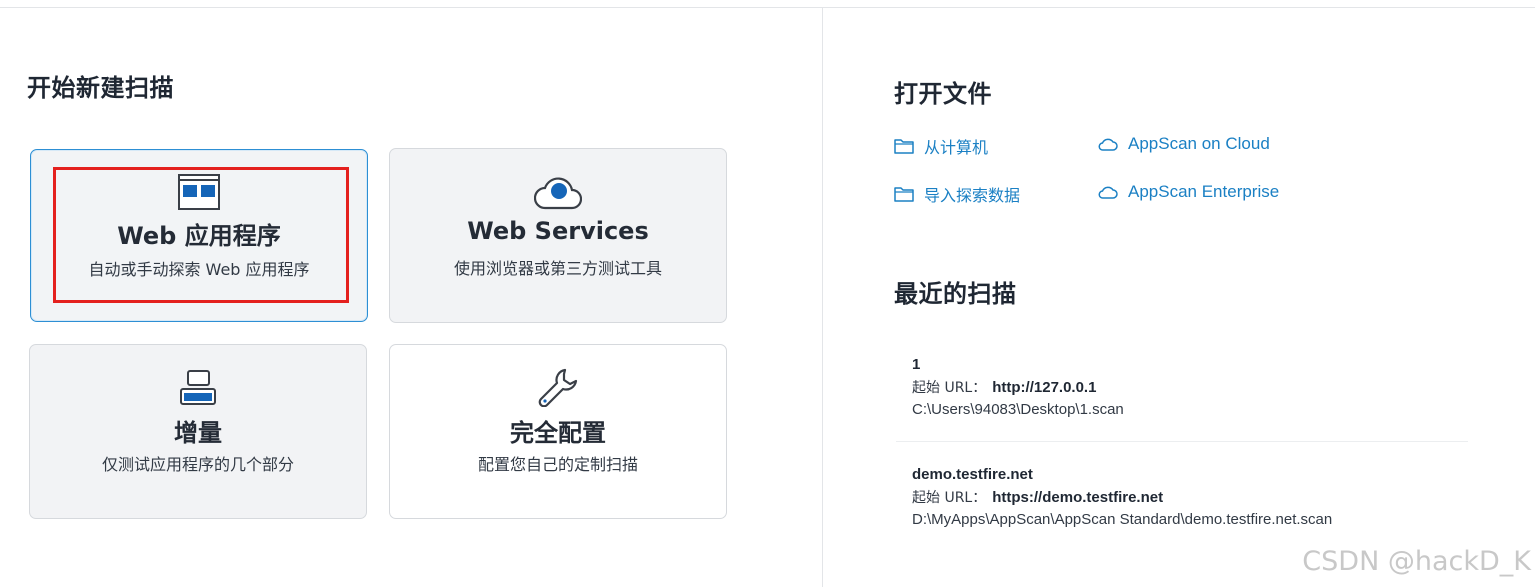 This screenshot has height=587, width=1535. I want to click on recent-scan-start-url: 起始 URL： http://127.0.0.1, so click(1004, 387).